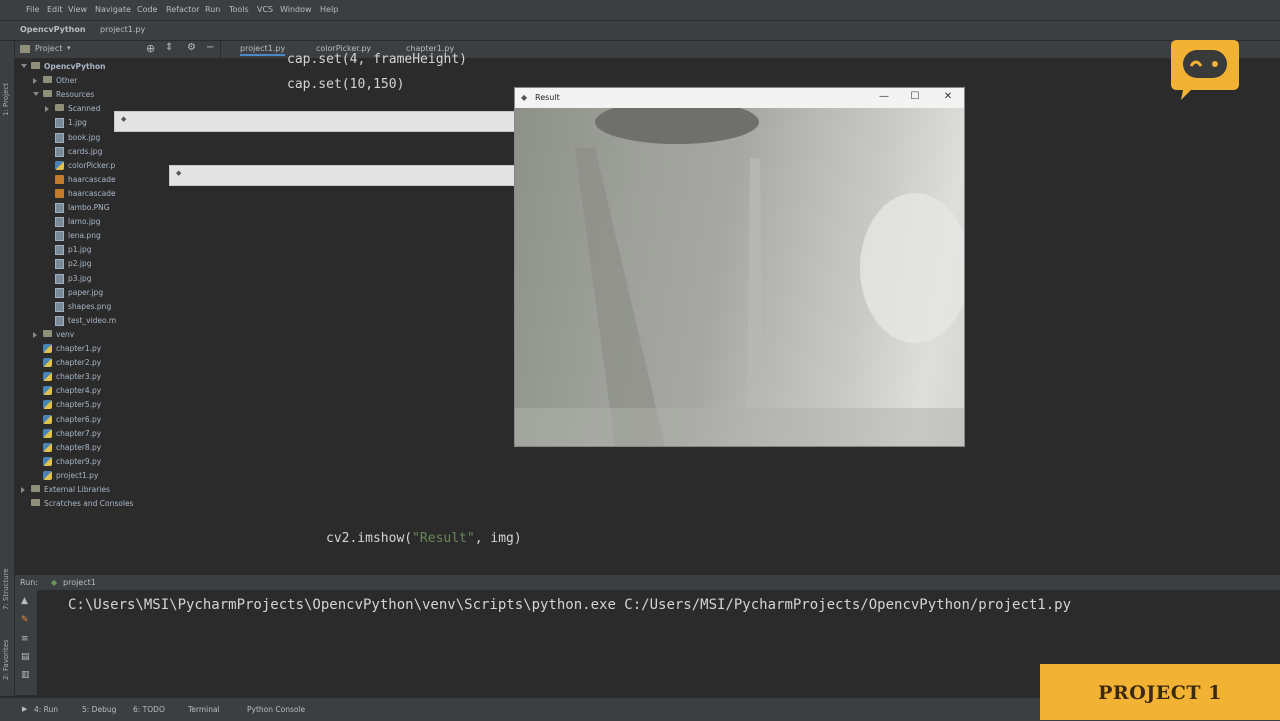  I want to click on code-token: , img), so click(498, 538).